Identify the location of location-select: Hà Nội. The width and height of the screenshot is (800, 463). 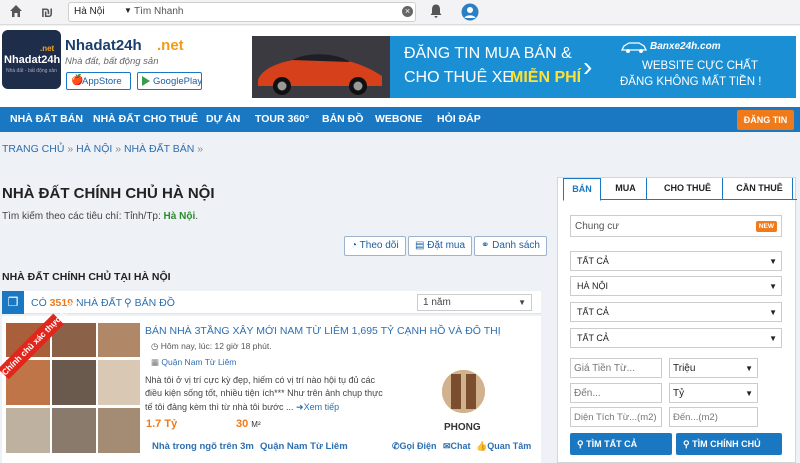
(89, 11).